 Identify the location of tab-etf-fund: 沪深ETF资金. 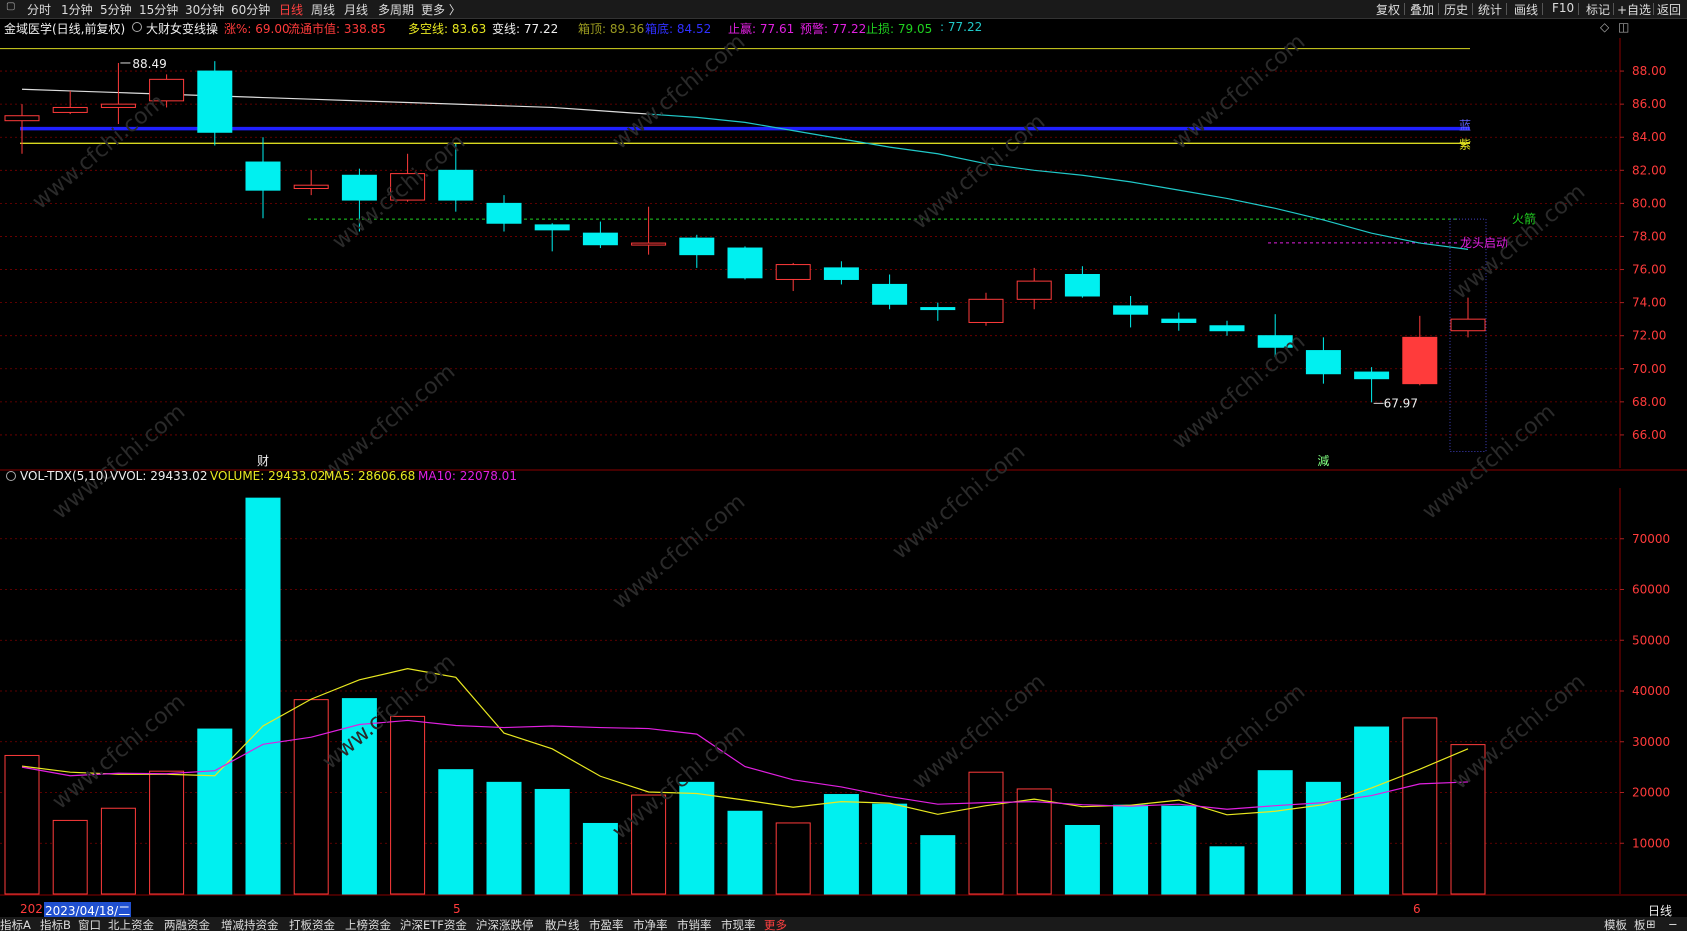
(433, 924).